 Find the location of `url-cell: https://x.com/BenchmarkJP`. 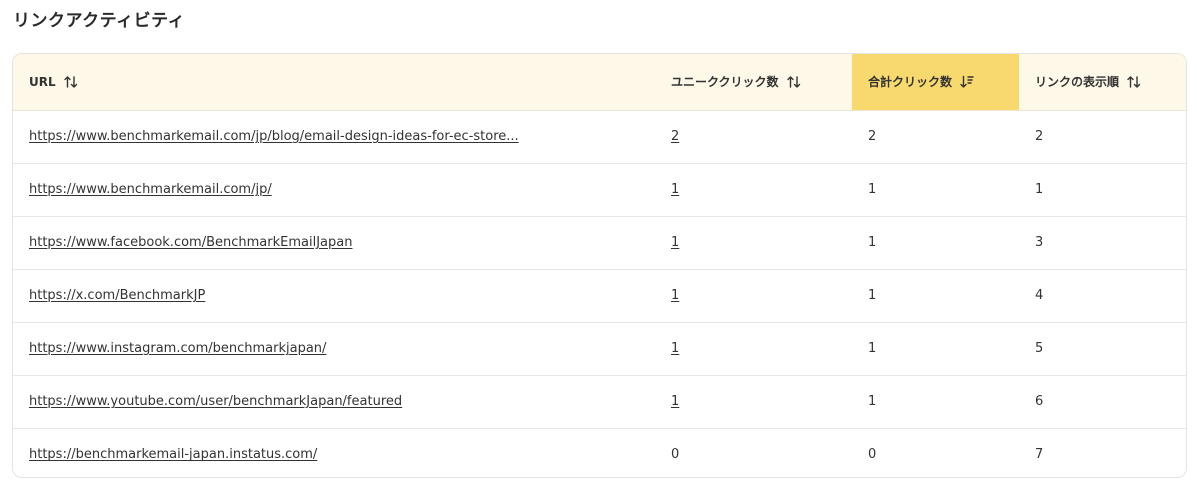

url-cell: https://x.com/BenchmarkJP is located at coordinates (334, 295).